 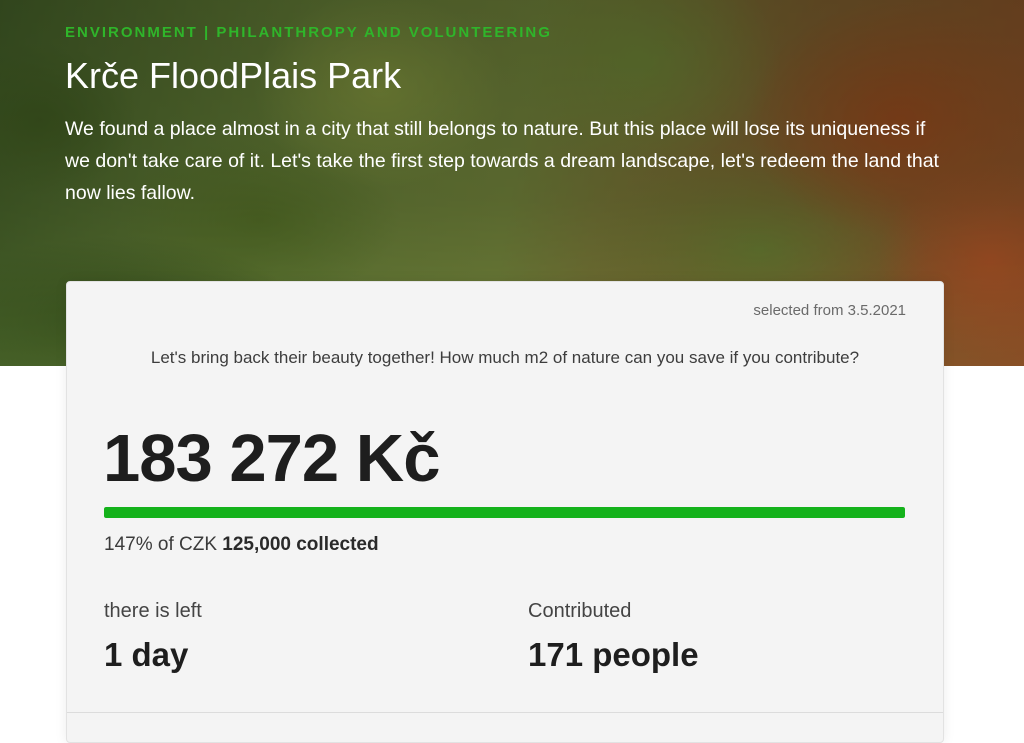 I want to click on selected-from-date: selected from 3.5.2021, so click(x=829, y=310).